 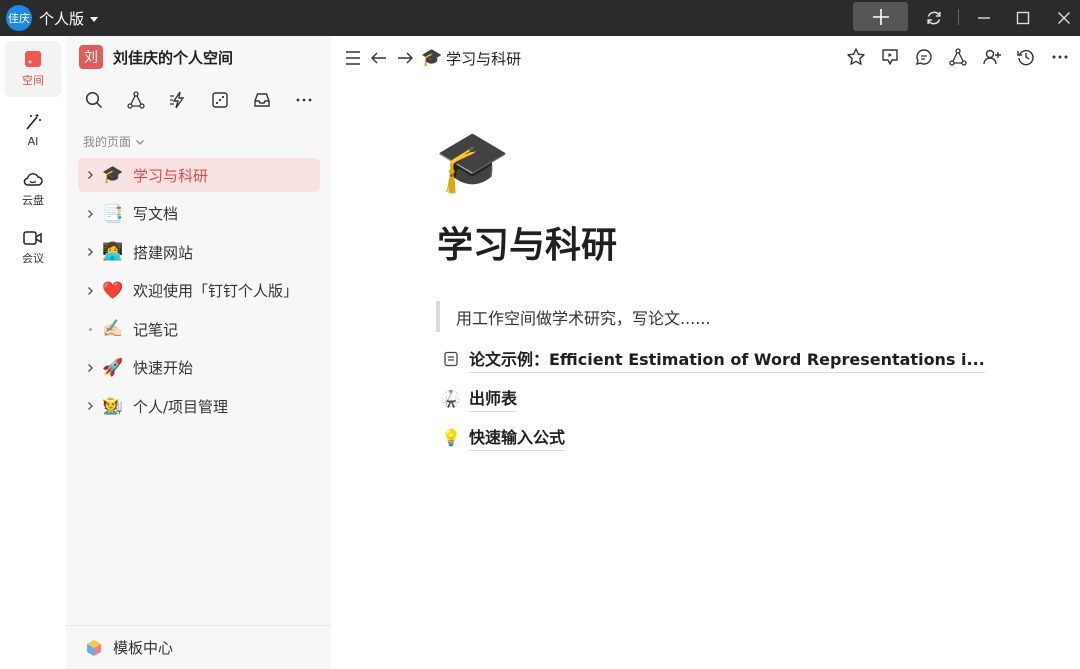 What do you see at coordinates (156, 329) in the screenshot?
I see `page-label: 记笔记` at bounding box center [156, 329].